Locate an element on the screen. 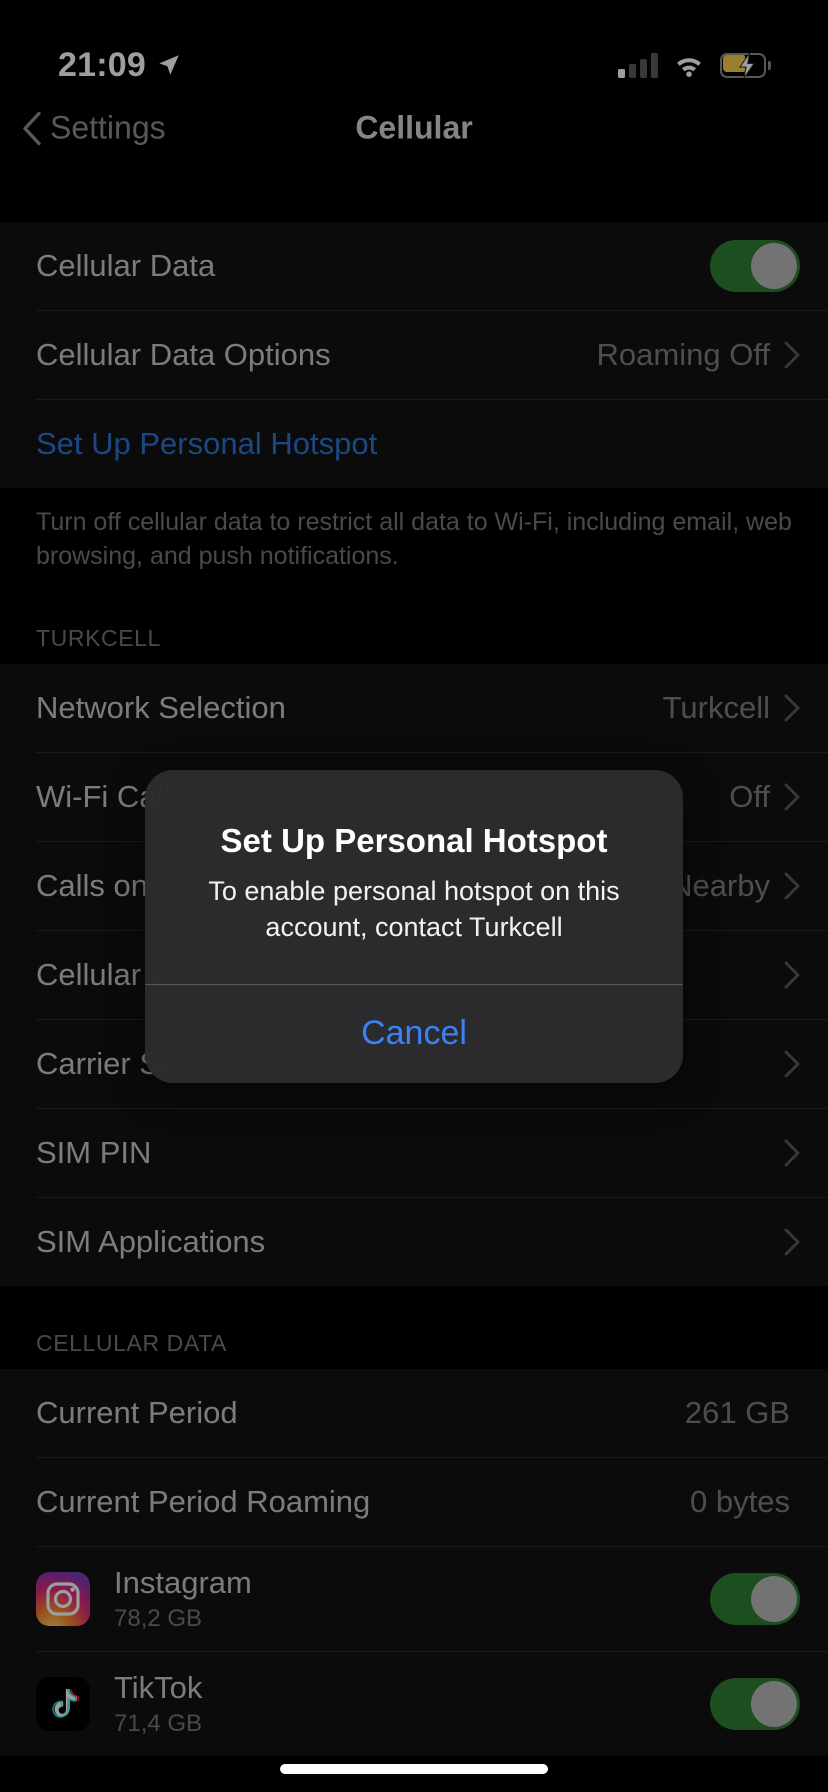 The image size is (828, 1792). row-sim-pin: SIM PIN is located at coordinates (414, 1153).